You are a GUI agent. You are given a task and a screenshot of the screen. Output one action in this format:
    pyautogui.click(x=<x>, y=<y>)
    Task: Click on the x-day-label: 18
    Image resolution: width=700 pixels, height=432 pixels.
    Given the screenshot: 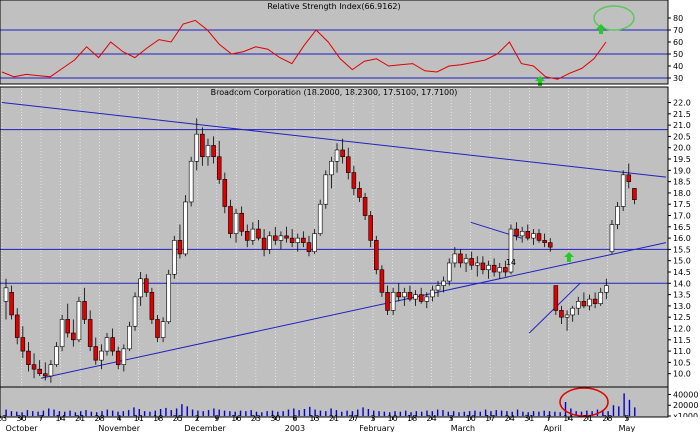 What is the action you would take?
    pyautogui.click(x=158, y=418)
    